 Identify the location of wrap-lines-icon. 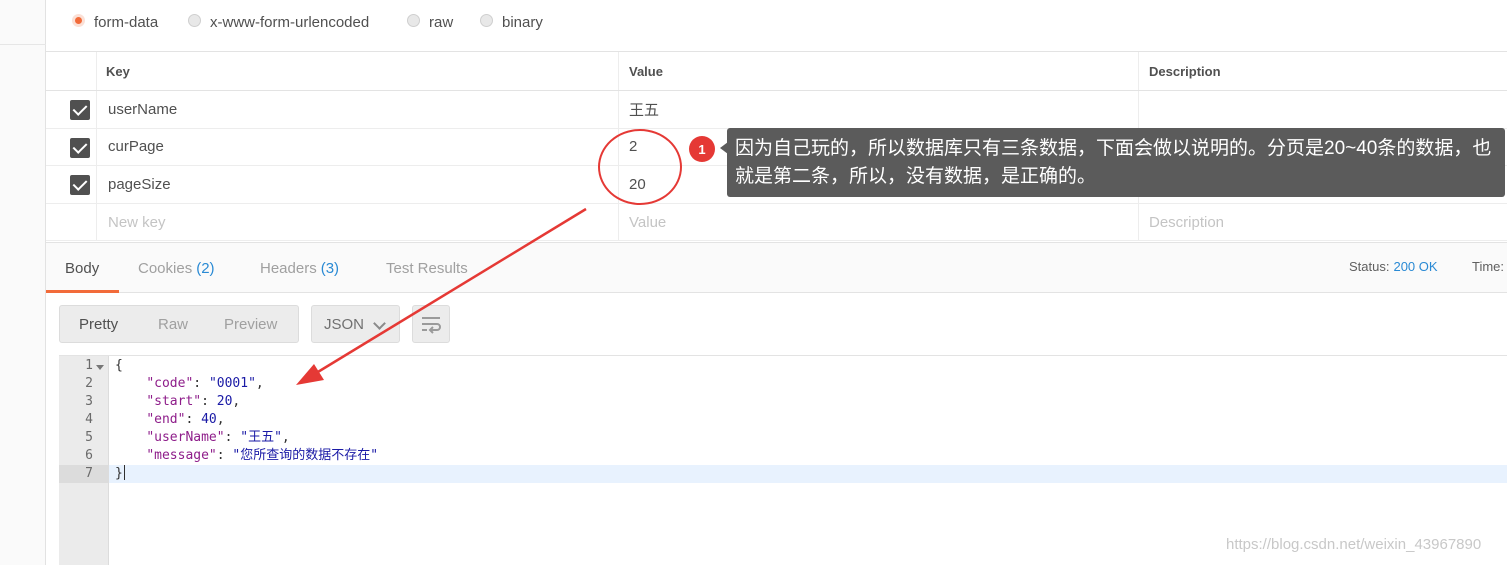
(431, 325).